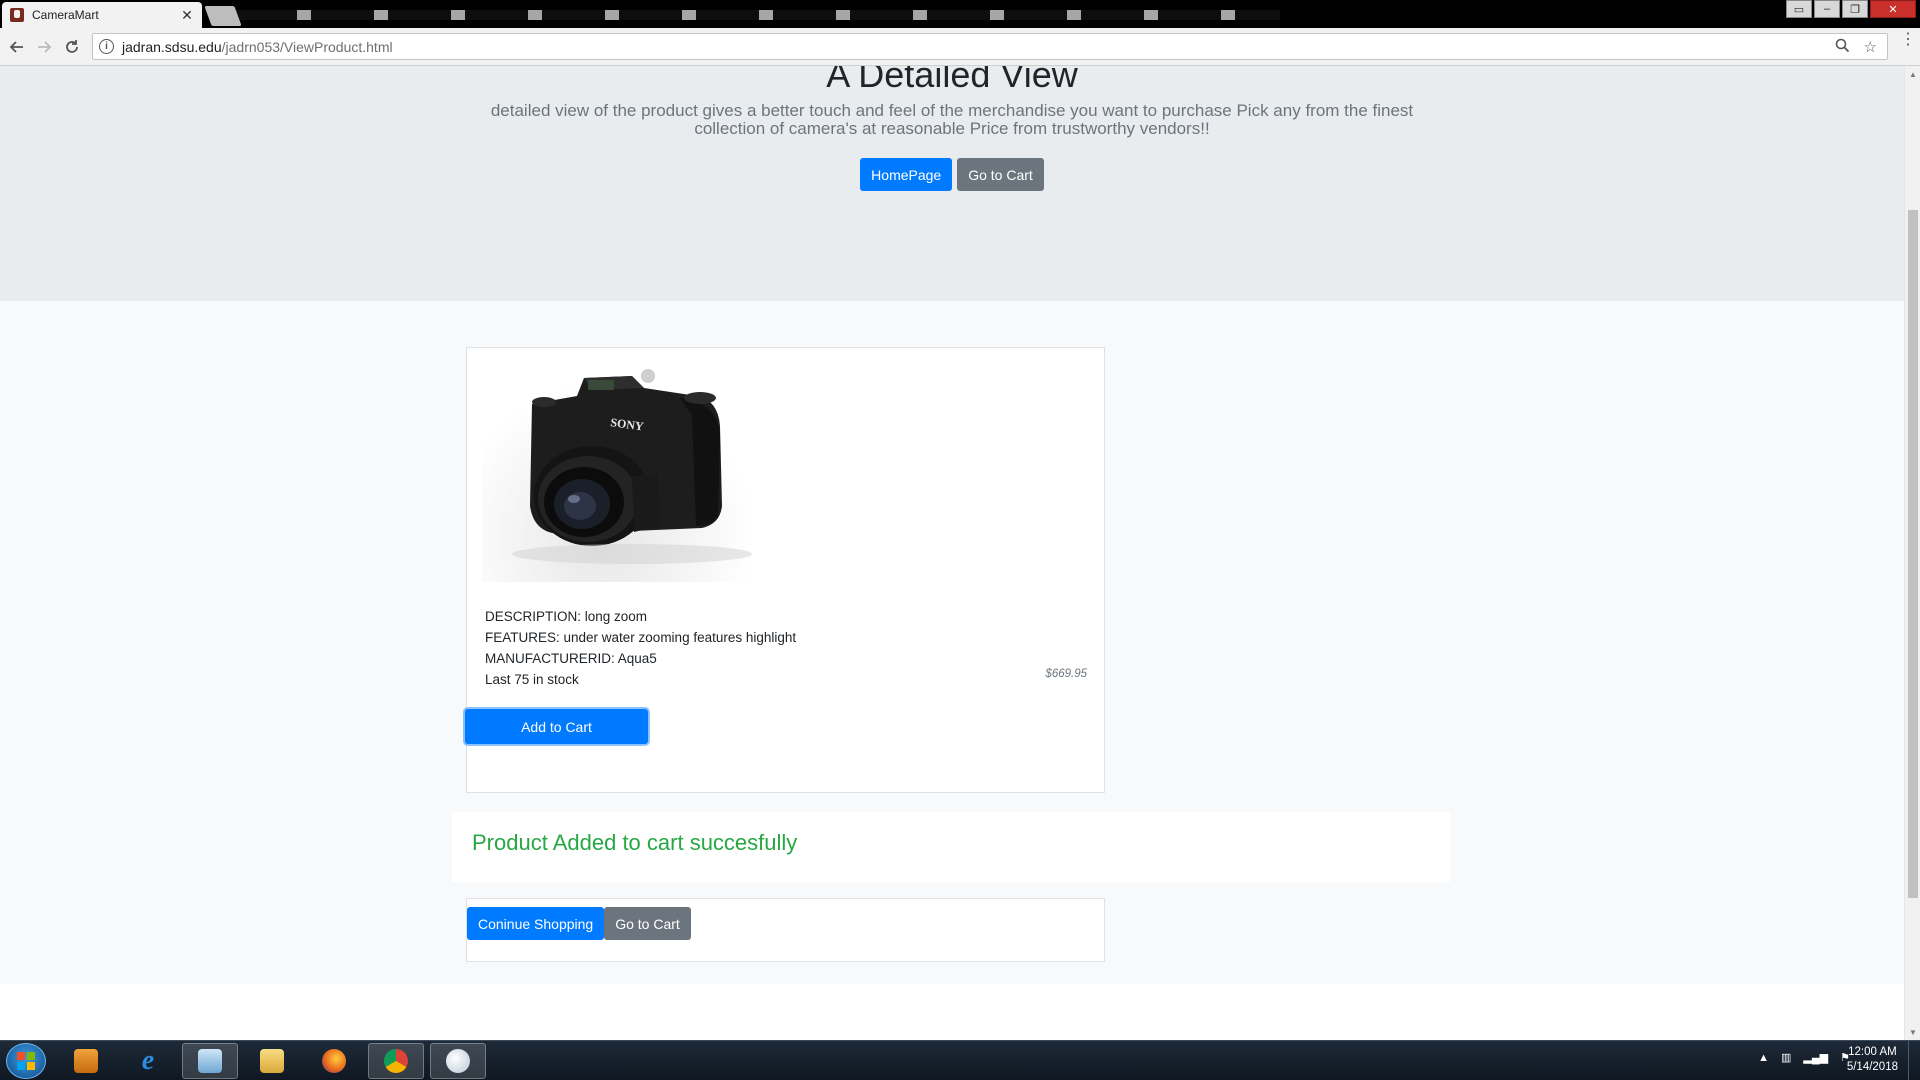 The height and width of the screenshot is (1080, 1920). What do you see at coordinates (44, 47) in the screenshot?
I see `forward-arrow-icon` at bounding box center [44, 47].